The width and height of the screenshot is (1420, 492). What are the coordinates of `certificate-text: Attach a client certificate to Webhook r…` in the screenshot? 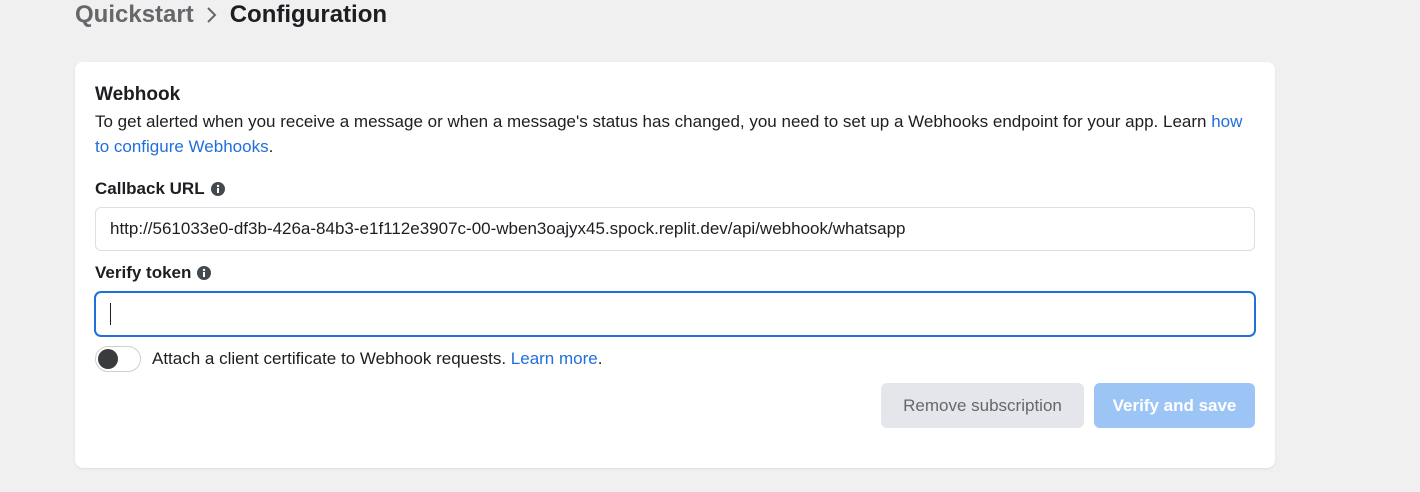 It's located at (329, 358).